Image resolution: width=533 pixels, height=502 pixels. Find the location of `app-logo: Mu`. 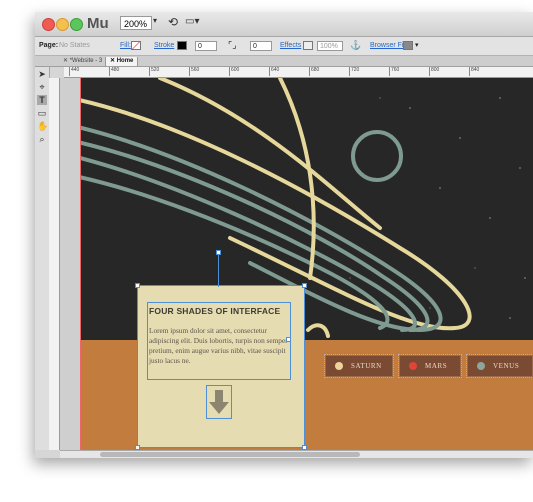

app-logo: Mu is located at coordinates (98, 23).